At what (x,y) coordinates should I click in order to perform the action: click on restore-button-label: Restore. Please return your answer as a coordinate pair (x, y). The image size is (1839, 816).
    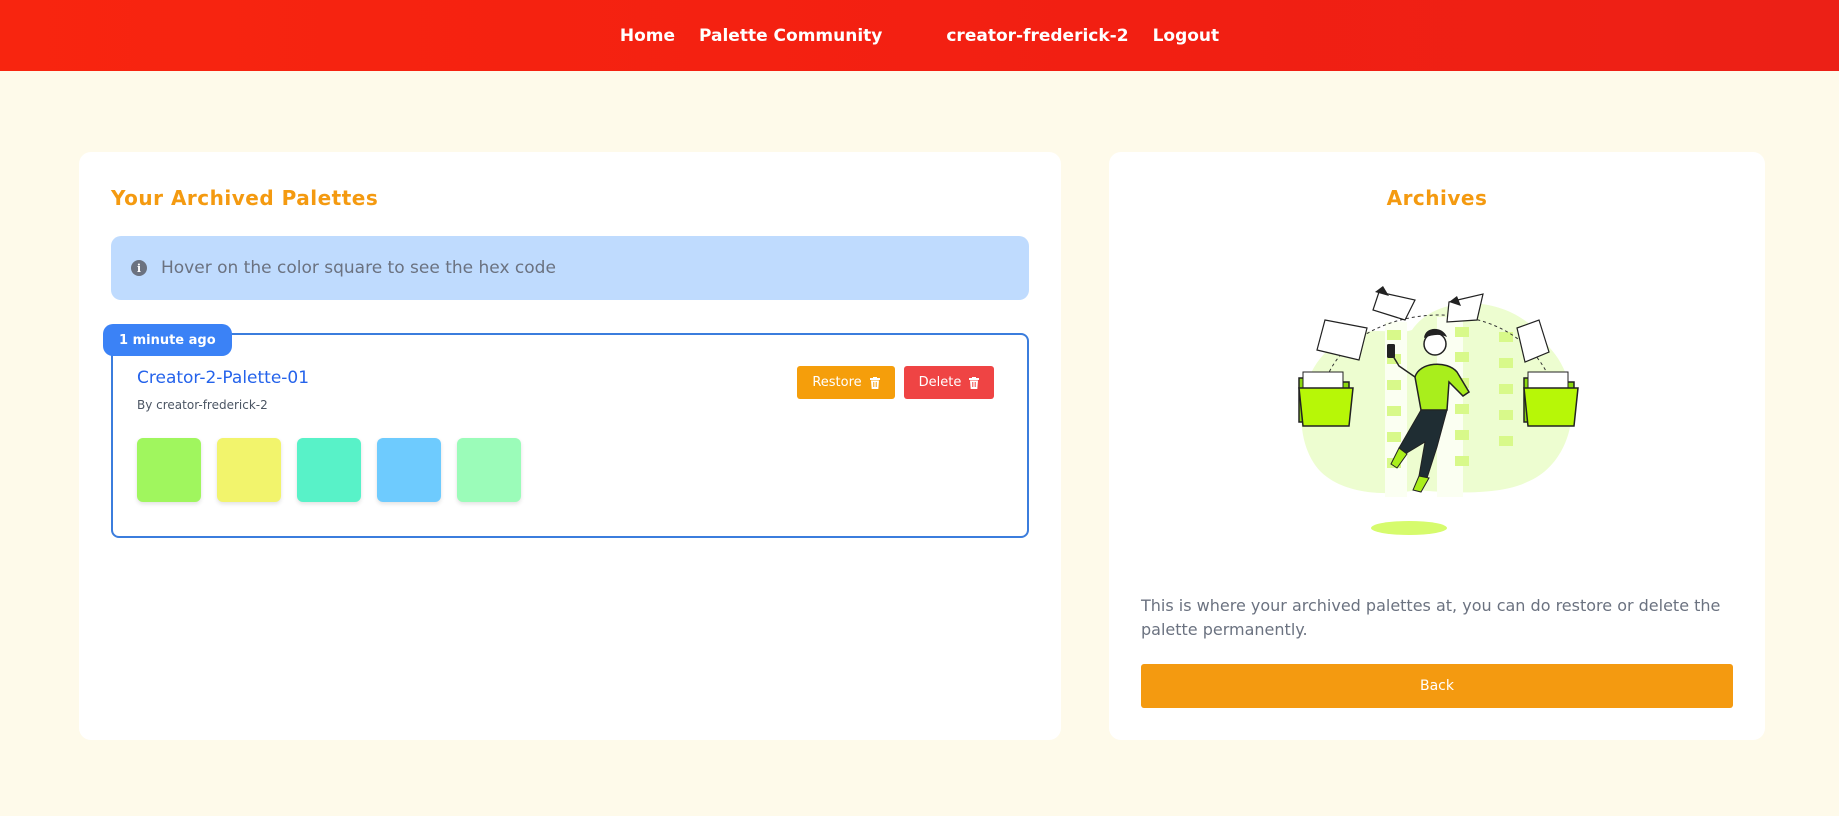
    Looking at the image, I should click on (837, 382).